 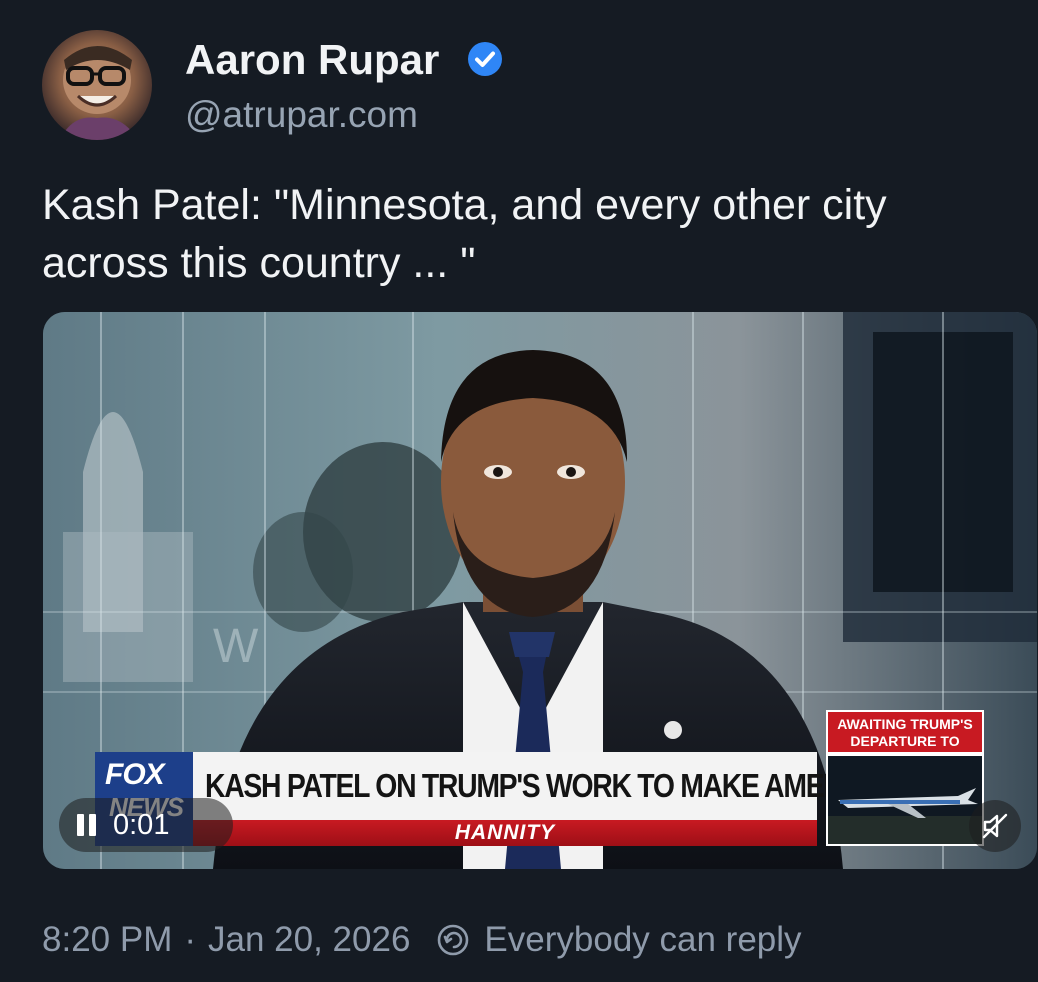 What do you see at coordinates (312, 60) in the screenshot?
I see `author-name: Aaron Rupar` at bounding box center [312, 60].